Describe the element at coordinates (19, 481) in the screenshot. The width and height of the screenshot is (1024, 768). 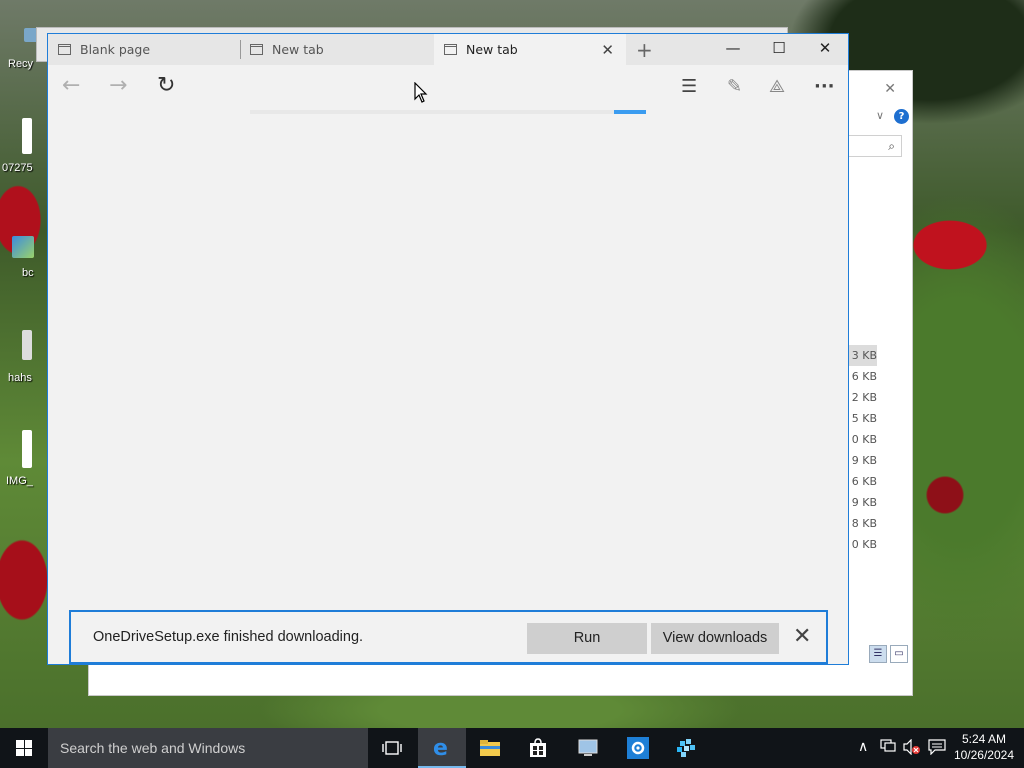
I see `desktop-icon-label: IMG_` at that location.